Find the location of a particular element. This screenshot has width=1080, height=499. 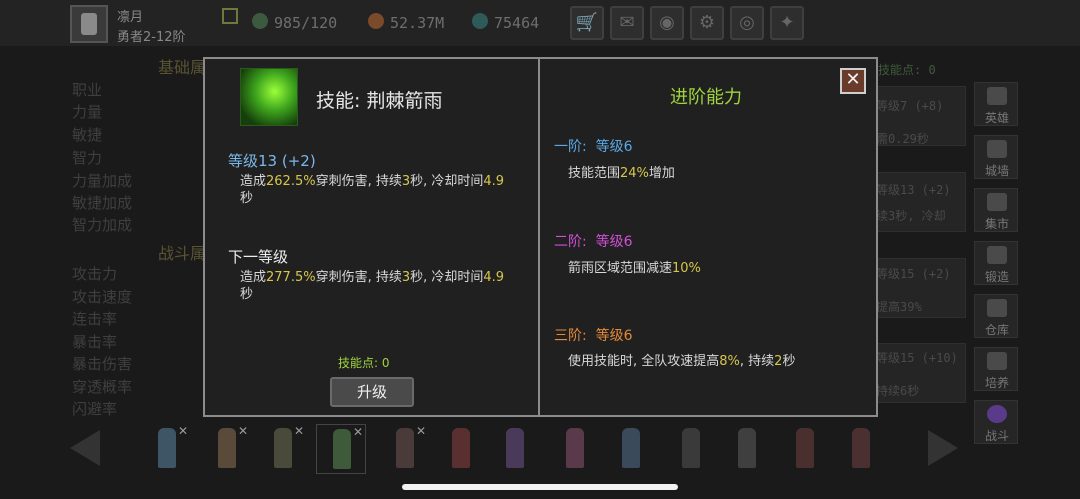

nav-wall: 城墙 is located at coordinates (996, 157).